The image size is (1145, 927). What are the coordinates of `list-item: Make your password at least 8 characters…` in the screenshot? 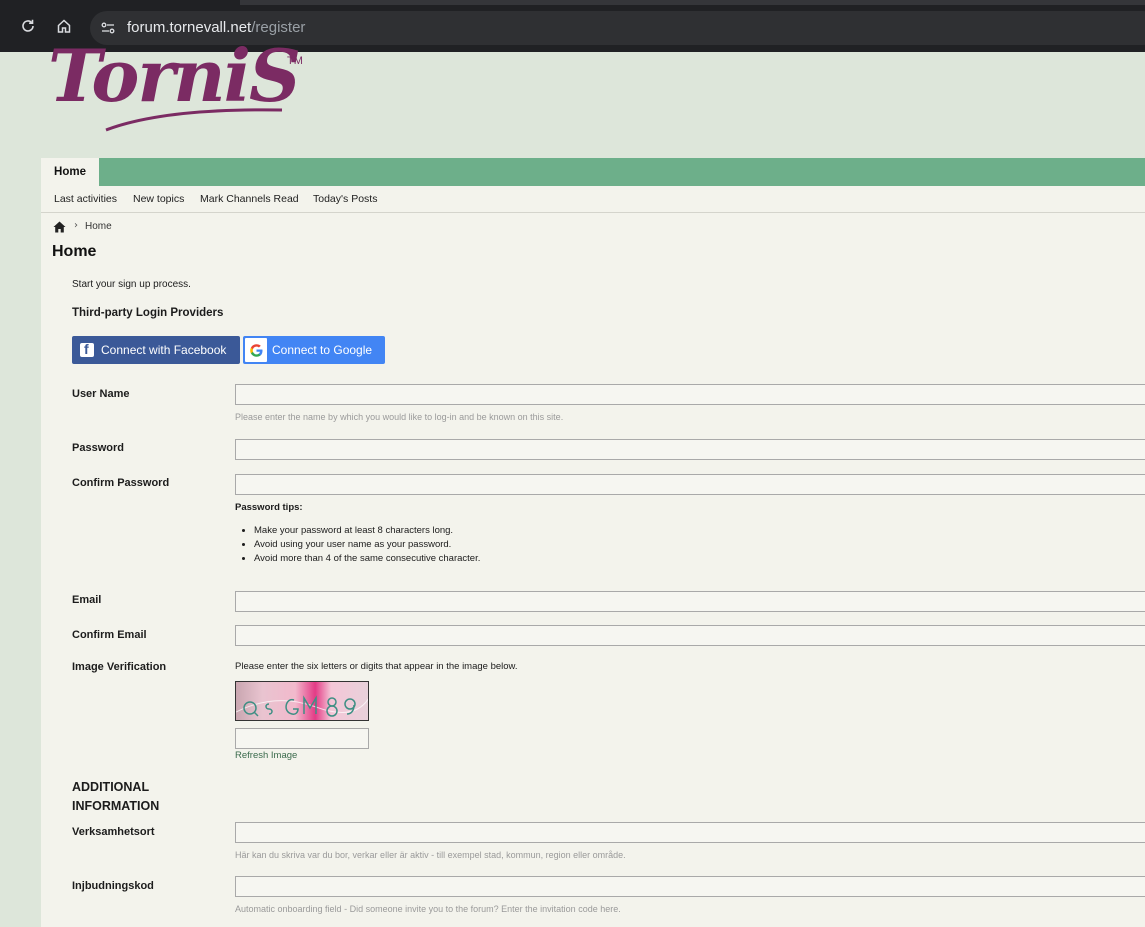 It's located at (367, 532).